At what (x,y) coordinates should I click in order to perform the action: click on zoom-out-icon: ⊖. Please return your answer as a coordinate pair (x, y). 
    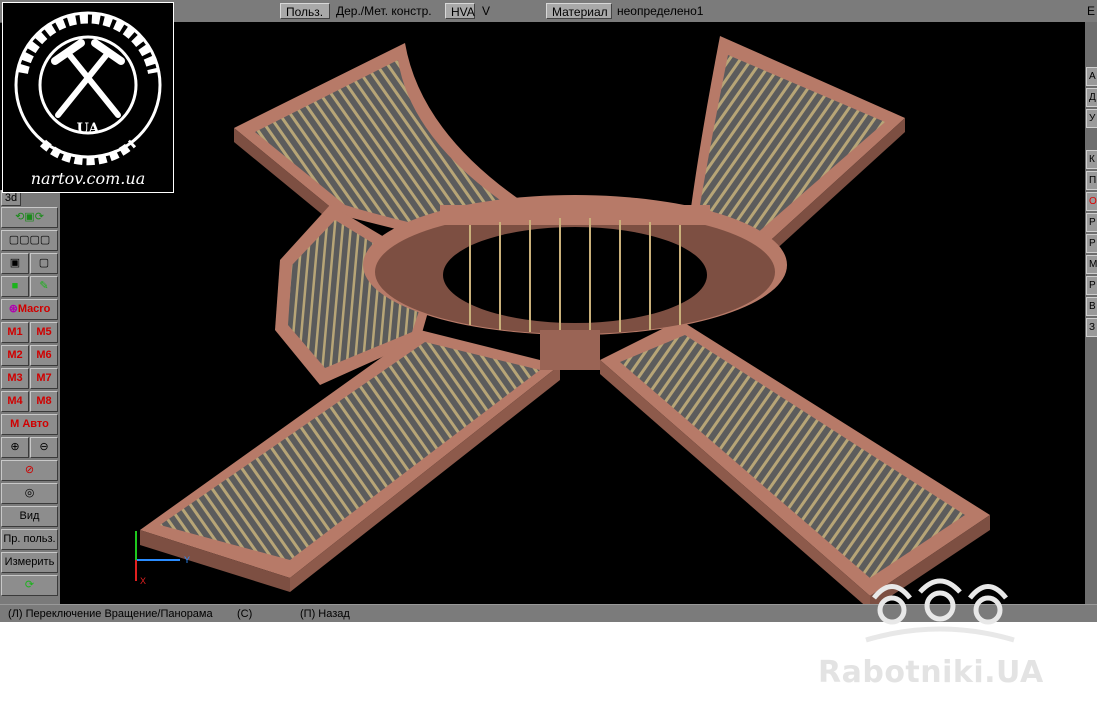
    Looking at the image, I should click on (44, 447).